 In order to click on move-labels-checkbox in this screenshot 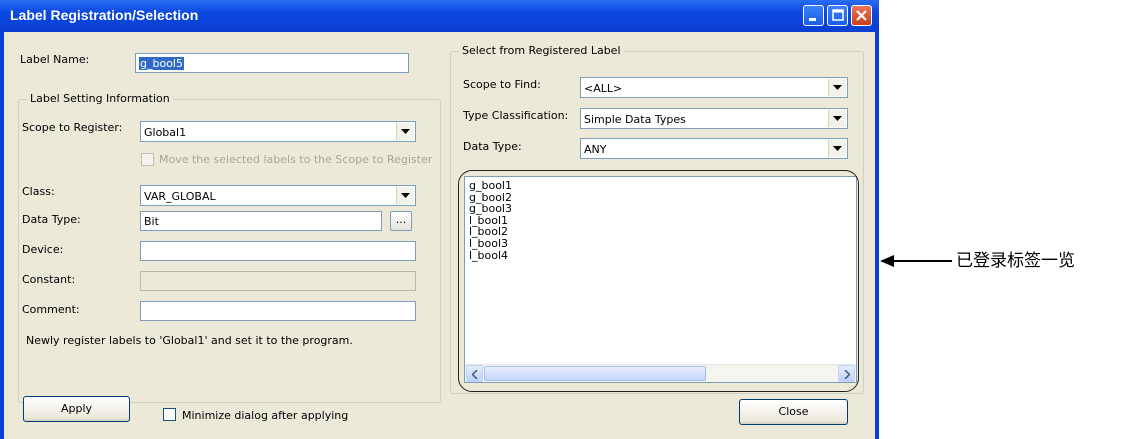, I will do `click(147, 159)`.